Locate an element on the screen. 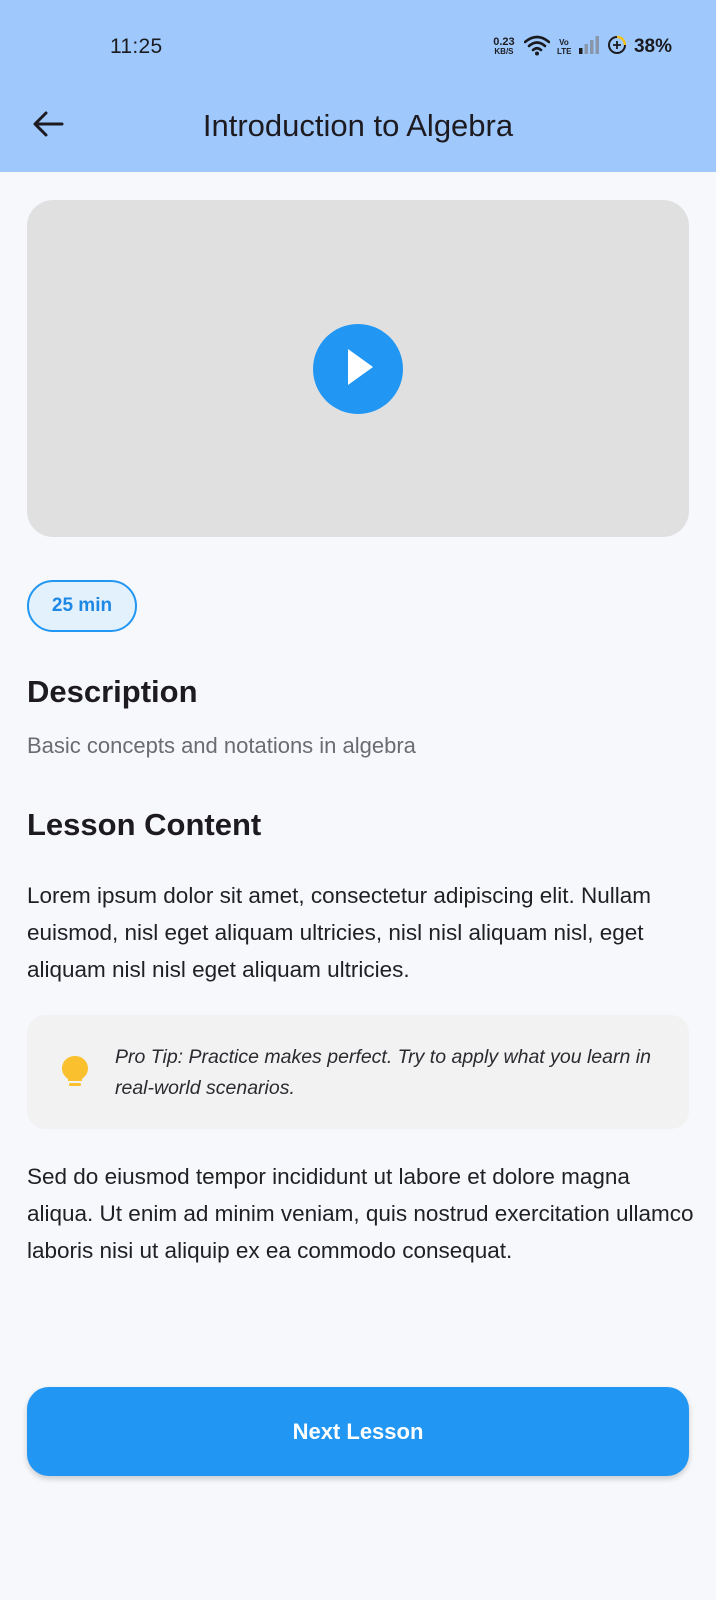  page-title: Introduction to Algebra is located at coordinates (358, 125).